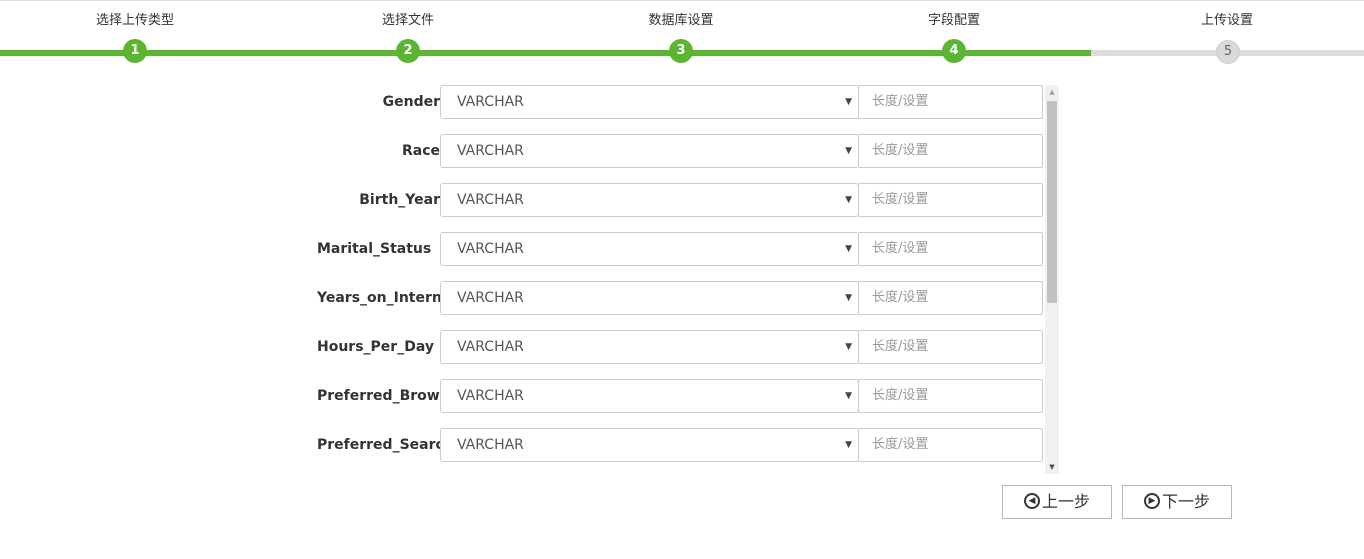 Image resolution: width=1364 pixels, height=559 pixels. I want to click on field-name: Birth_Year, so click(399, 200).